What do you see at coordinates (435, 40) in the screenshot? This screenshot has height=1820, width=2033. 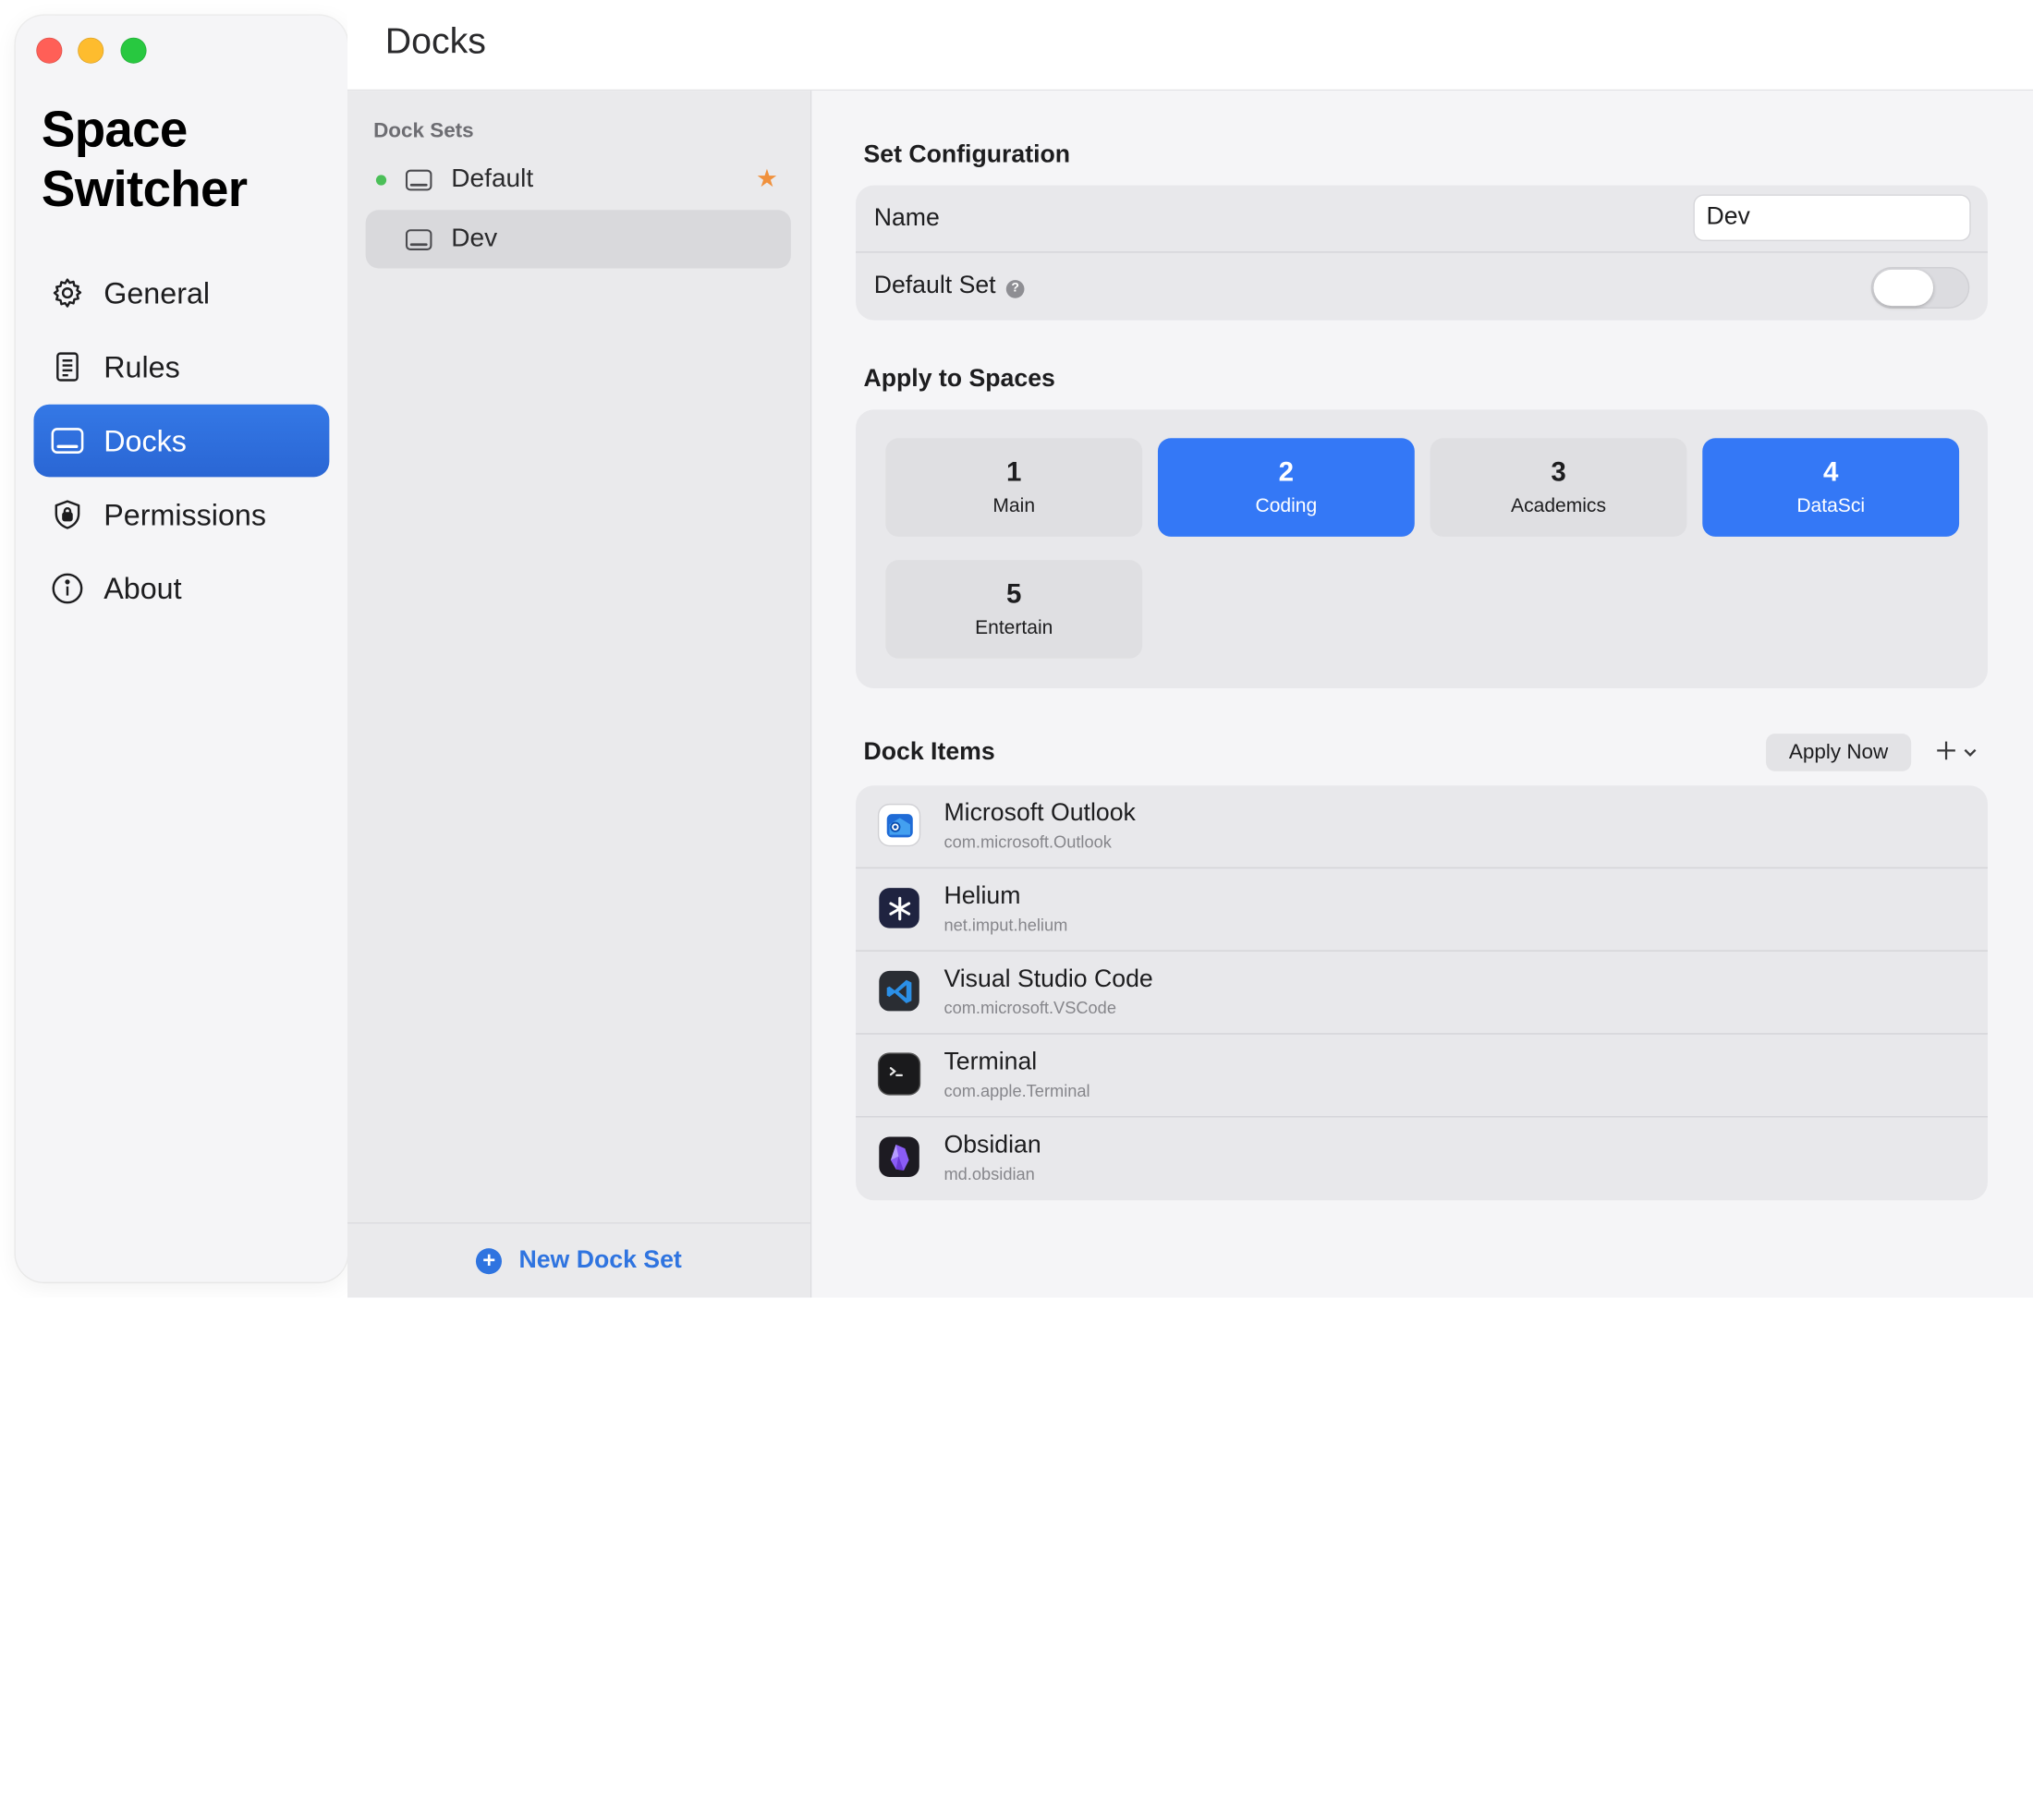 I see `page-title: Docks` at bounding box center [435, 40].